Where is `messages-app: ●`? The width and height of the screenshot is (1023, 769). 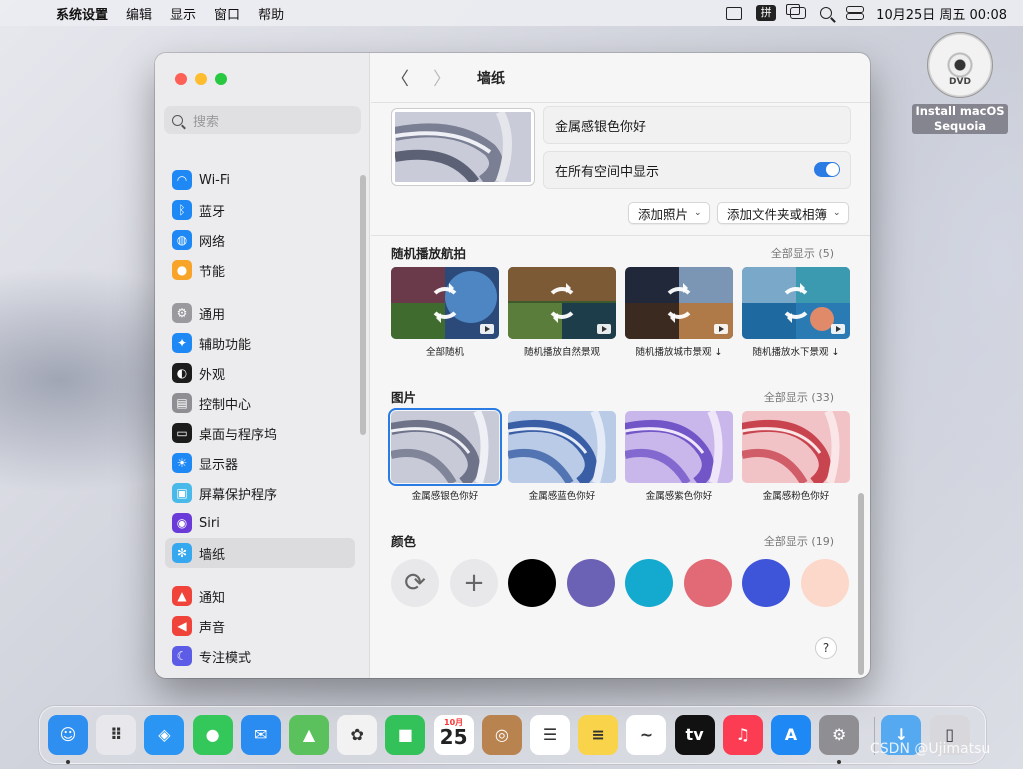 messages-app: ● is located at coordinates (212, 735).